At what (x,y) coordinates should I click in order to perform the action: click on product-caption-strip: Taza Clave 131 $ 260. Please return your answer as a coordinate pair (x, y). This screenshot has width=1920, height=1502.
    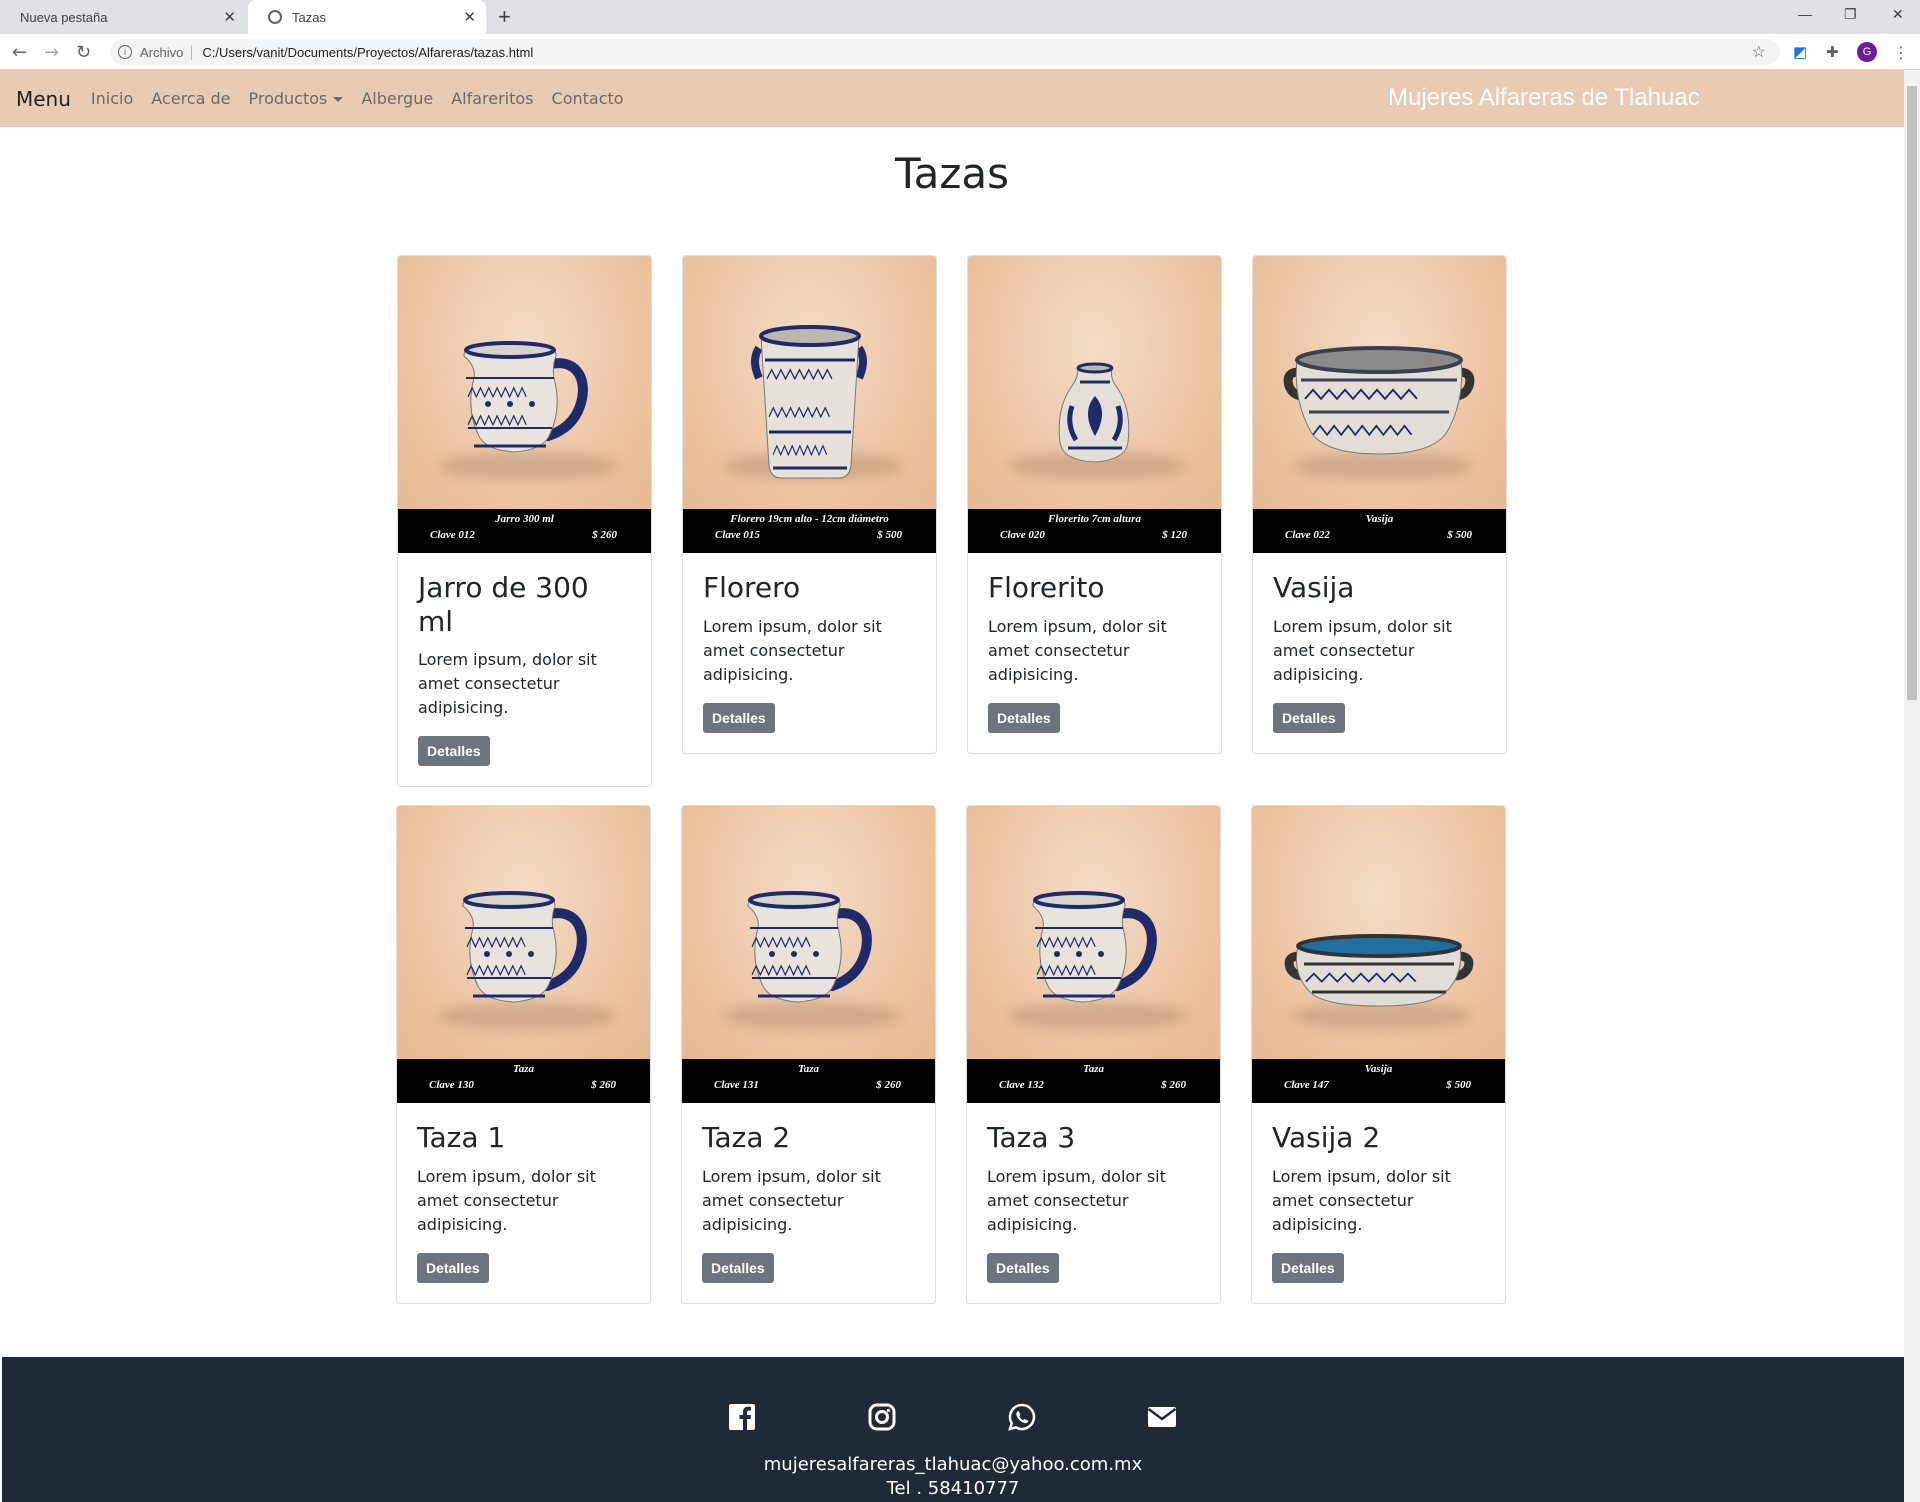
    Looking at the image, I should click on (808, 1081).